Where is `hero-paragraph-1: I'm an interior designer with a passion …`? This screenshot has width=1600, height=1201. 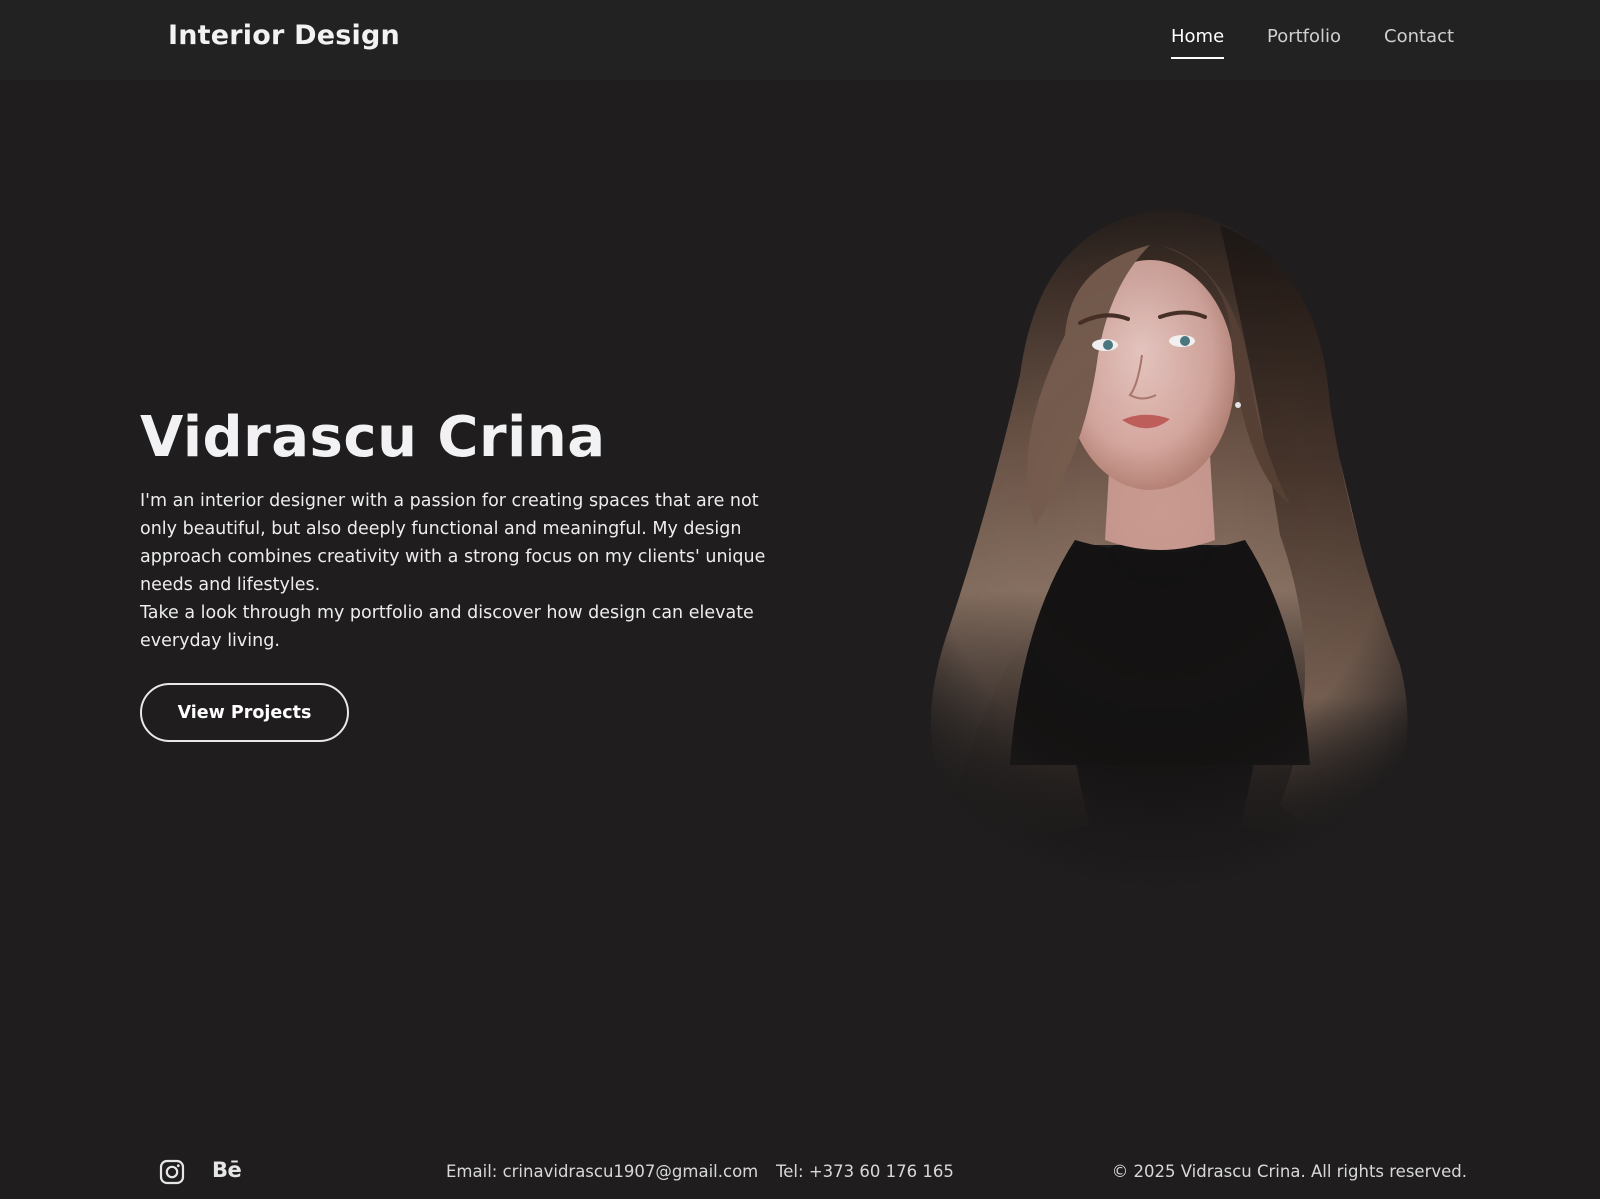
hero-paragraph-1: I'm an interior designer with a passion … is located at coordinates (453, 543).